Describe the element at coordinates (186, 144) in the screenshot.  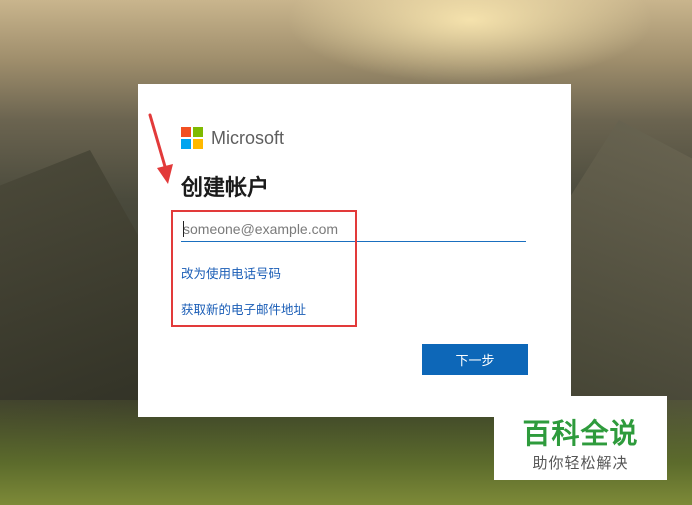
I see `logo-square-blue` at that location.